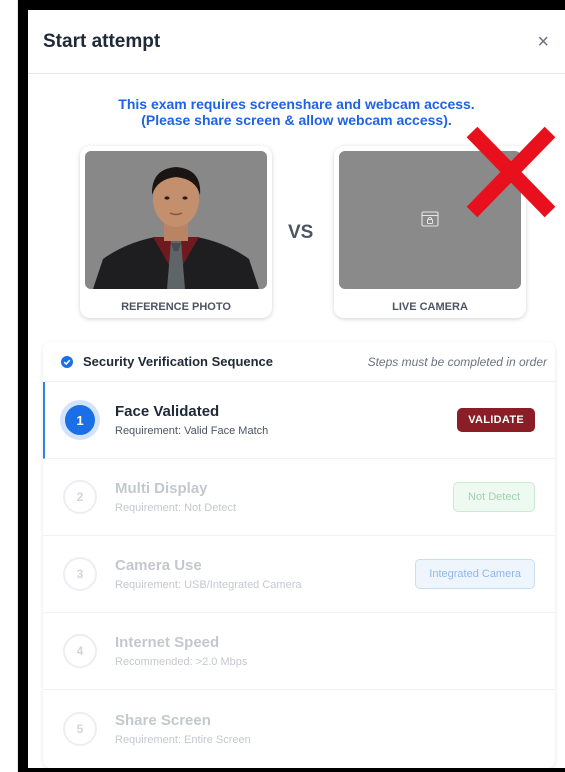 The width and height of the screenshot is (565, 772). I want to click on step-number: 5, so click(80, 728).